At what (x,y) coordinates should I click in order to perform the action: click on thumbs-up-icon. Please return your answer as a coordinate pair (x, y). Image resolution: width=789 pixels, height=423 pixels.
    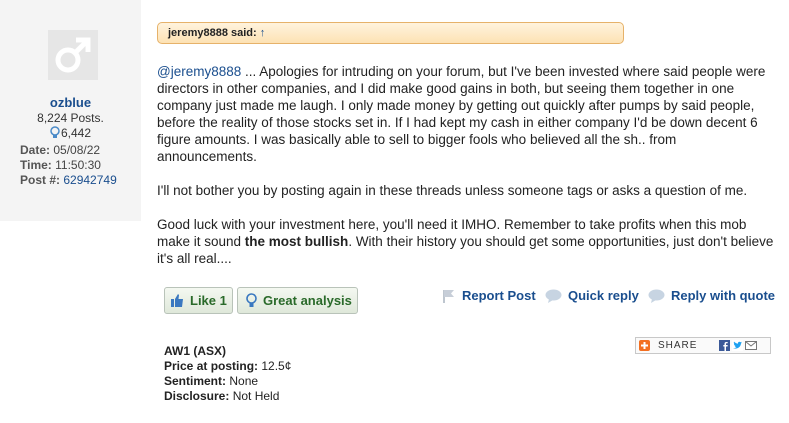
    Looking at the image, I should click on (177, 300).